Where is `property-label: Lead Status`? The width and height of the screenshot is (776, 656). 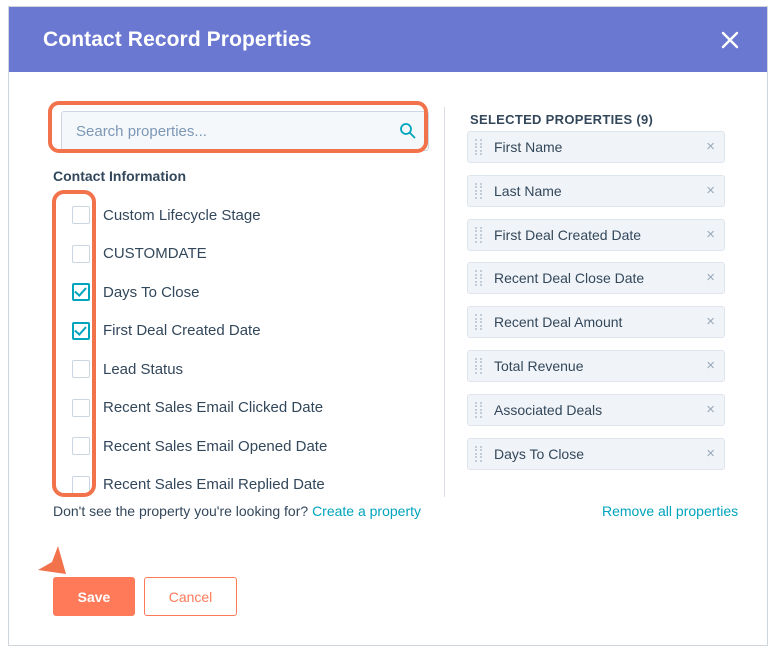
property-label: Lead Status is located at coordinates (143, 369).